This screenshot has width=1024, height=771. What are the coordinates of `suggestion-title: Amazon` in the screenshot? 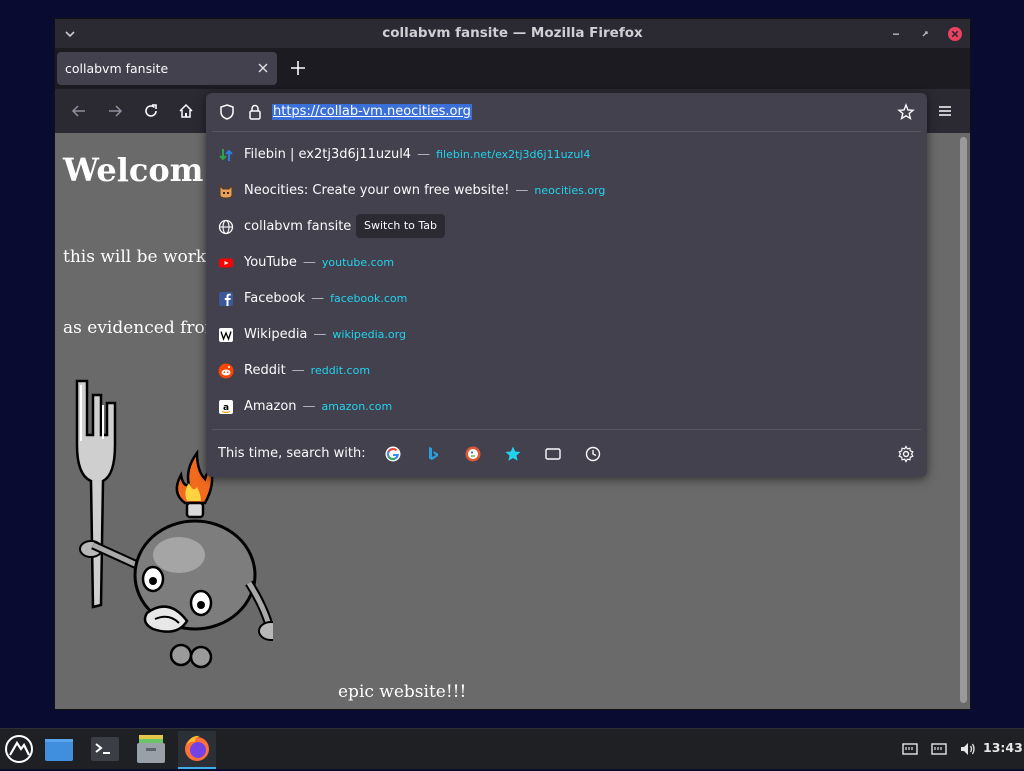 It's located at (270, 406).